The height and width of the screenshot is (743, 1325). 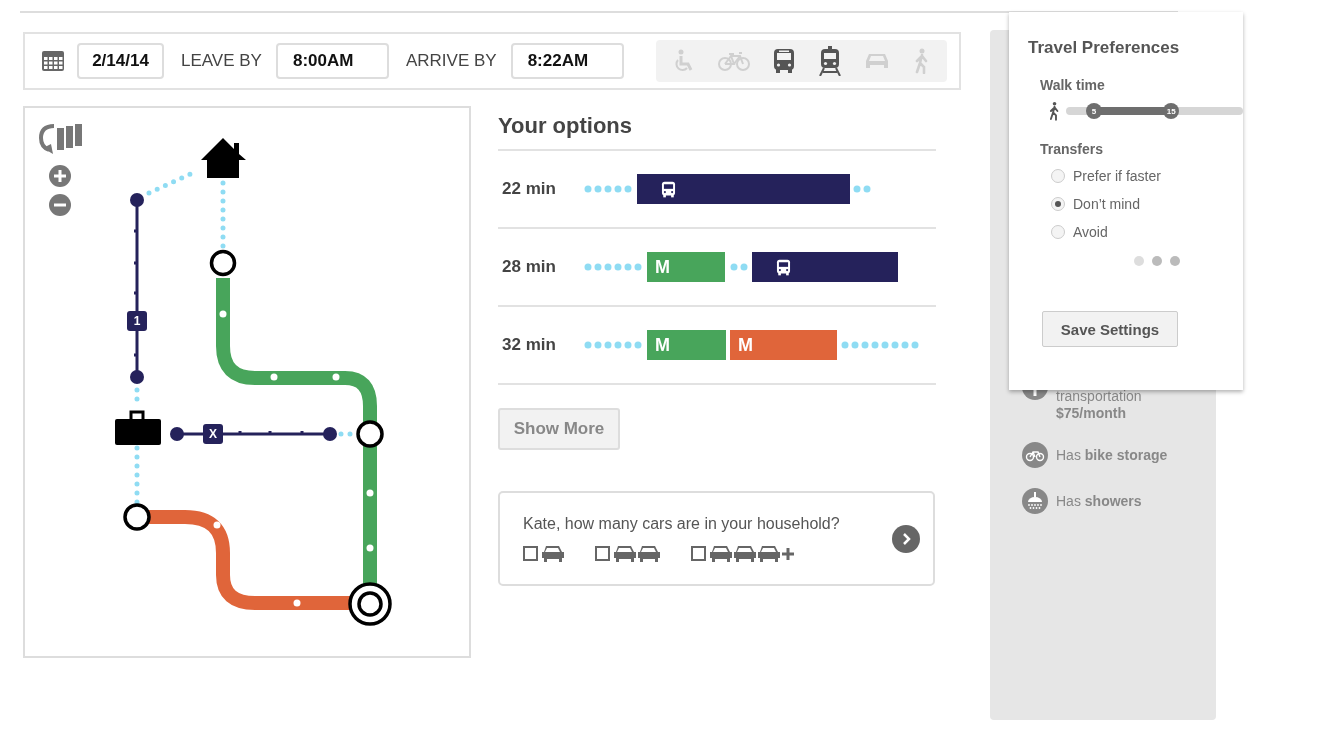 I want to click on arrive-by-label: ARRIVE BY, so click(x=451, y=61).